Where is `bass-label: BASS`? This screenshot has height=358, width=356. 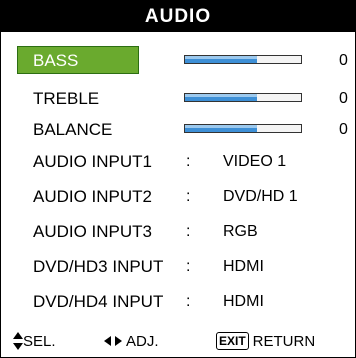 bass-label: BASS is located at coordinates (78, 60).